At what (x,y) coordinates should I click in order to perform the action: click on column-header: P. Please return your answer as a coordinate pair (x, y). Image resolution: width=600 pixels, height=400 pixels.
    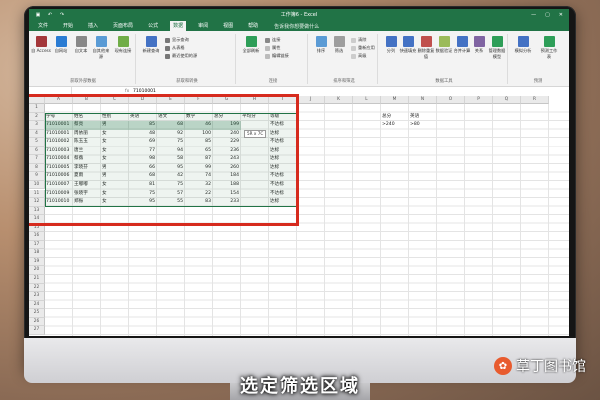
    Looking at the image, I should click on (479, 100).